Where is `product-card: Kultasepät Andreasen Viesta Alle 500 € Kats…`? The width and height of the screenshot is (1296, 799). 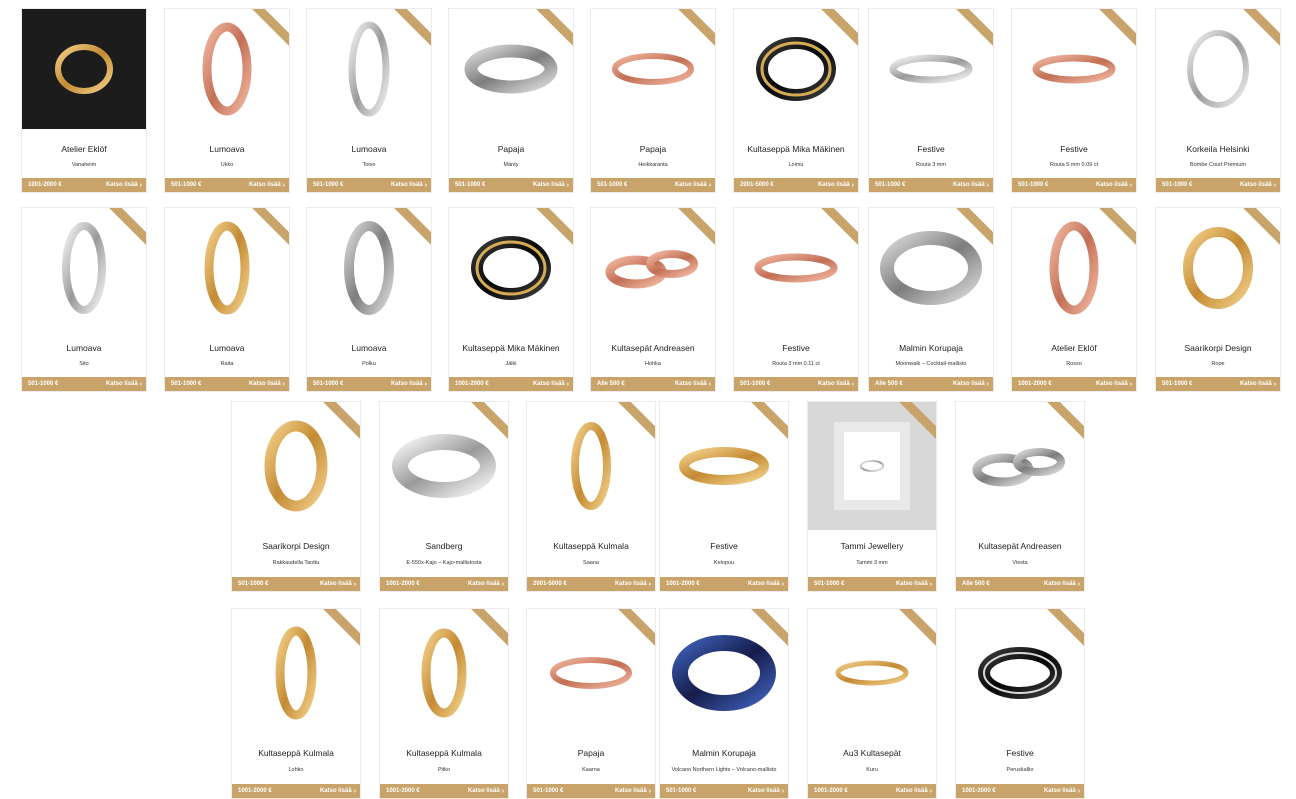
product-card: Kultasepät Andreasen Viesta Alle 500 € Kats… is located at coordinates (1020, 496).